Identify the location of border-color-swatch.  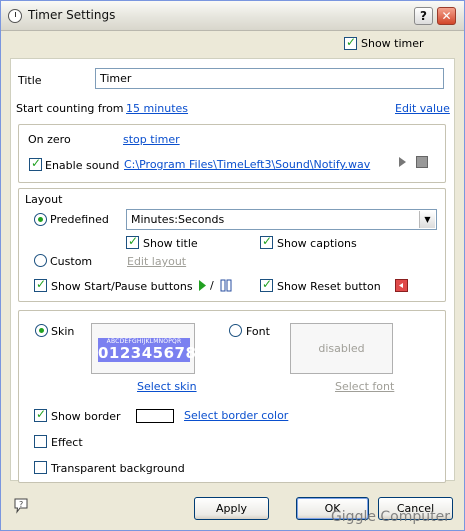
(155, 416).